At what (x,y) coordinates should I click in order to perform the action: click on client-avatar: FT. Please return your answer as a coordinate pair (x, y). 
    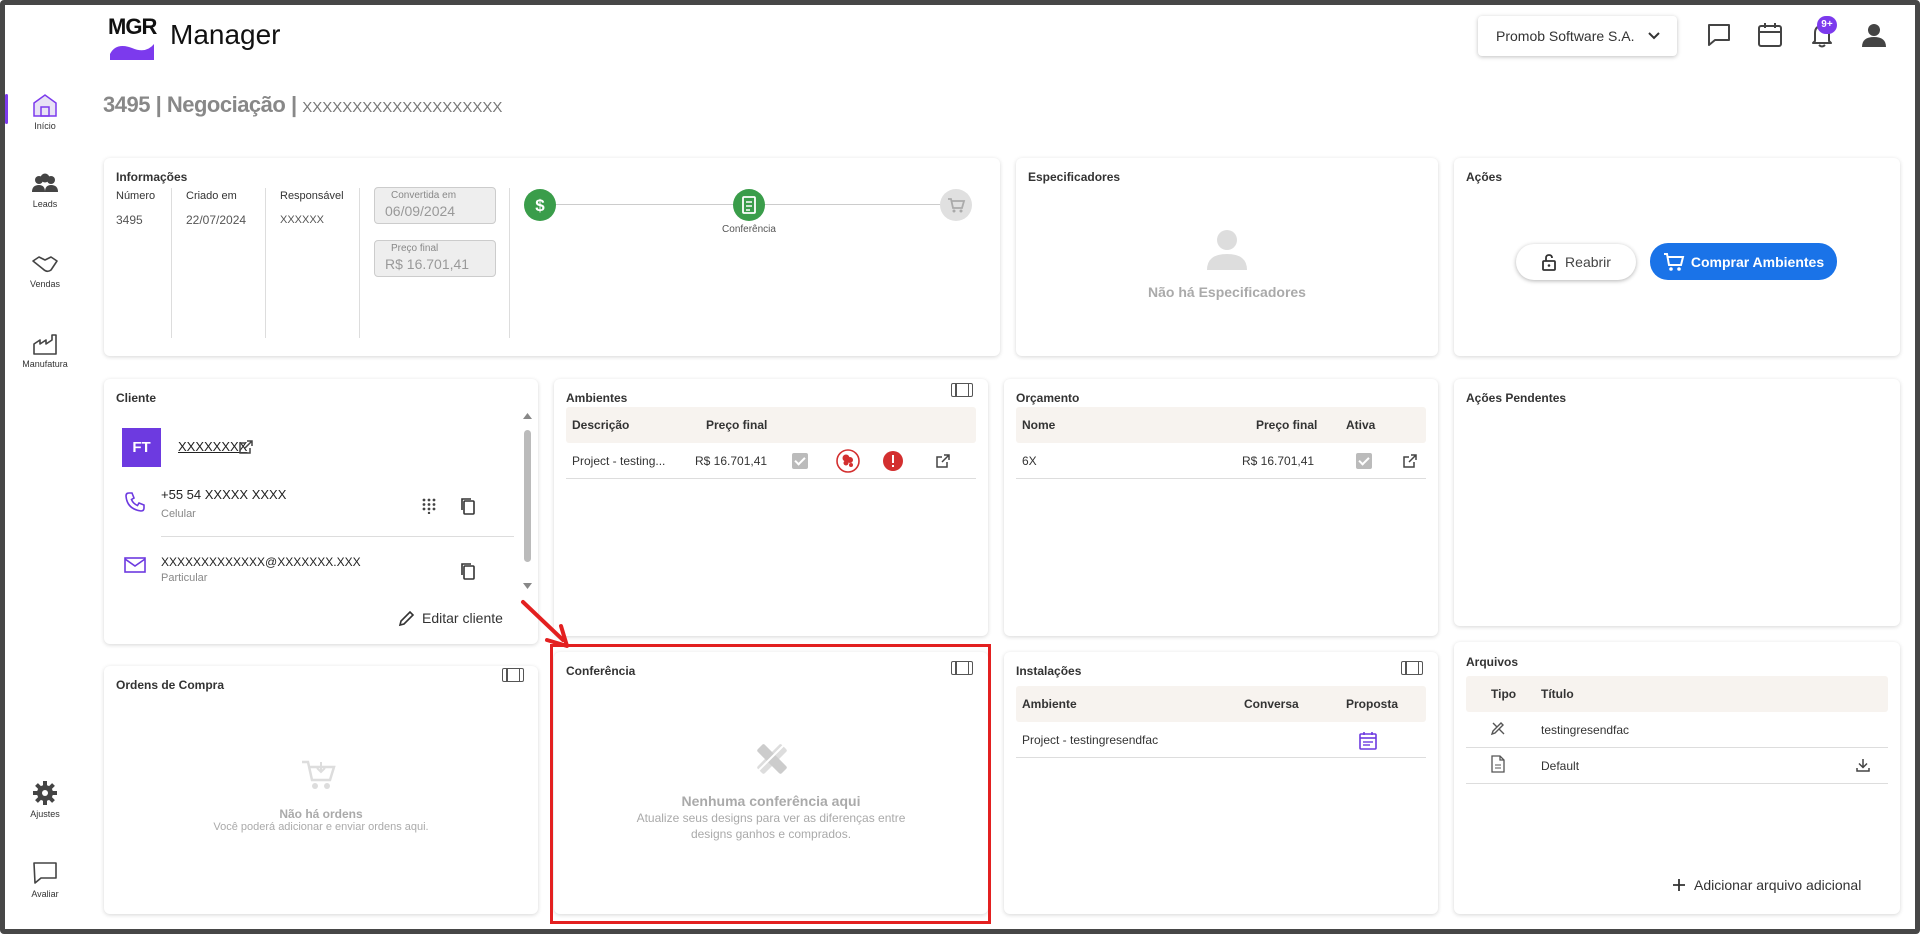
    Looking at the image, I should click on (141, 447).